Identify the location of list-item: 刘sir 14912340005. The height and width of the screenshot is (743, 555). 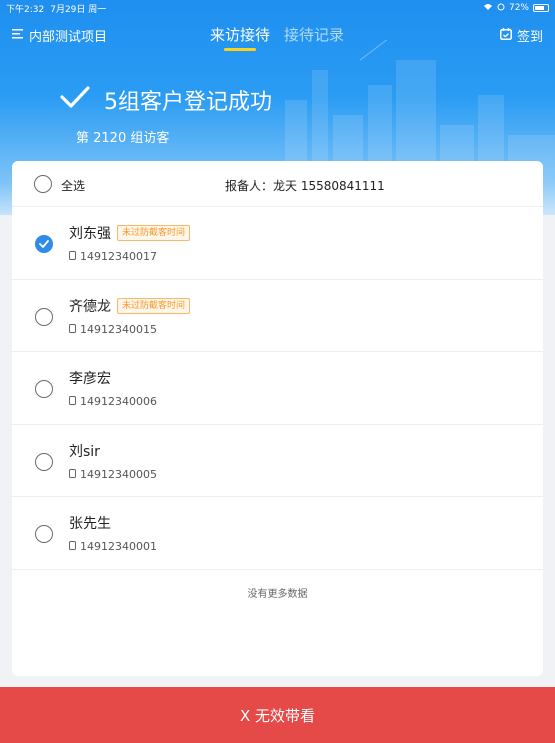
(277, 461).